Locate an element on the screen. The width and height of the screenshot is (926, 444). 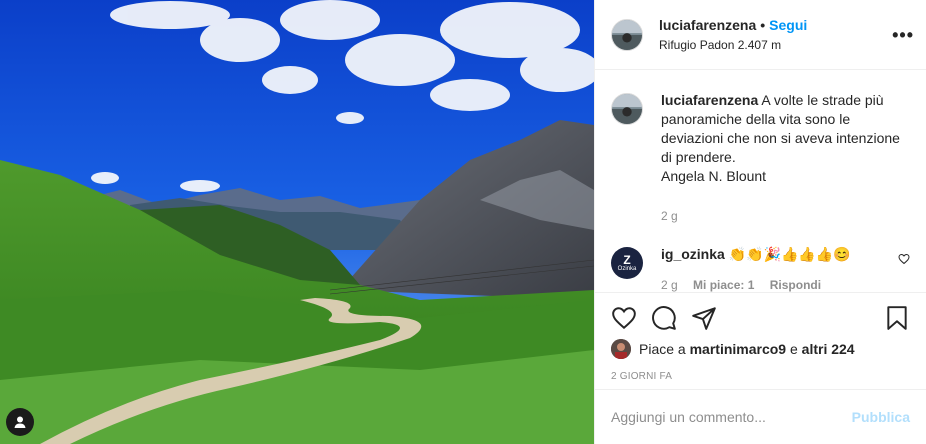
reply-text: ig_ozinka 👏👏🎉👍👍👍😊 is located at coordinates (785, 254).